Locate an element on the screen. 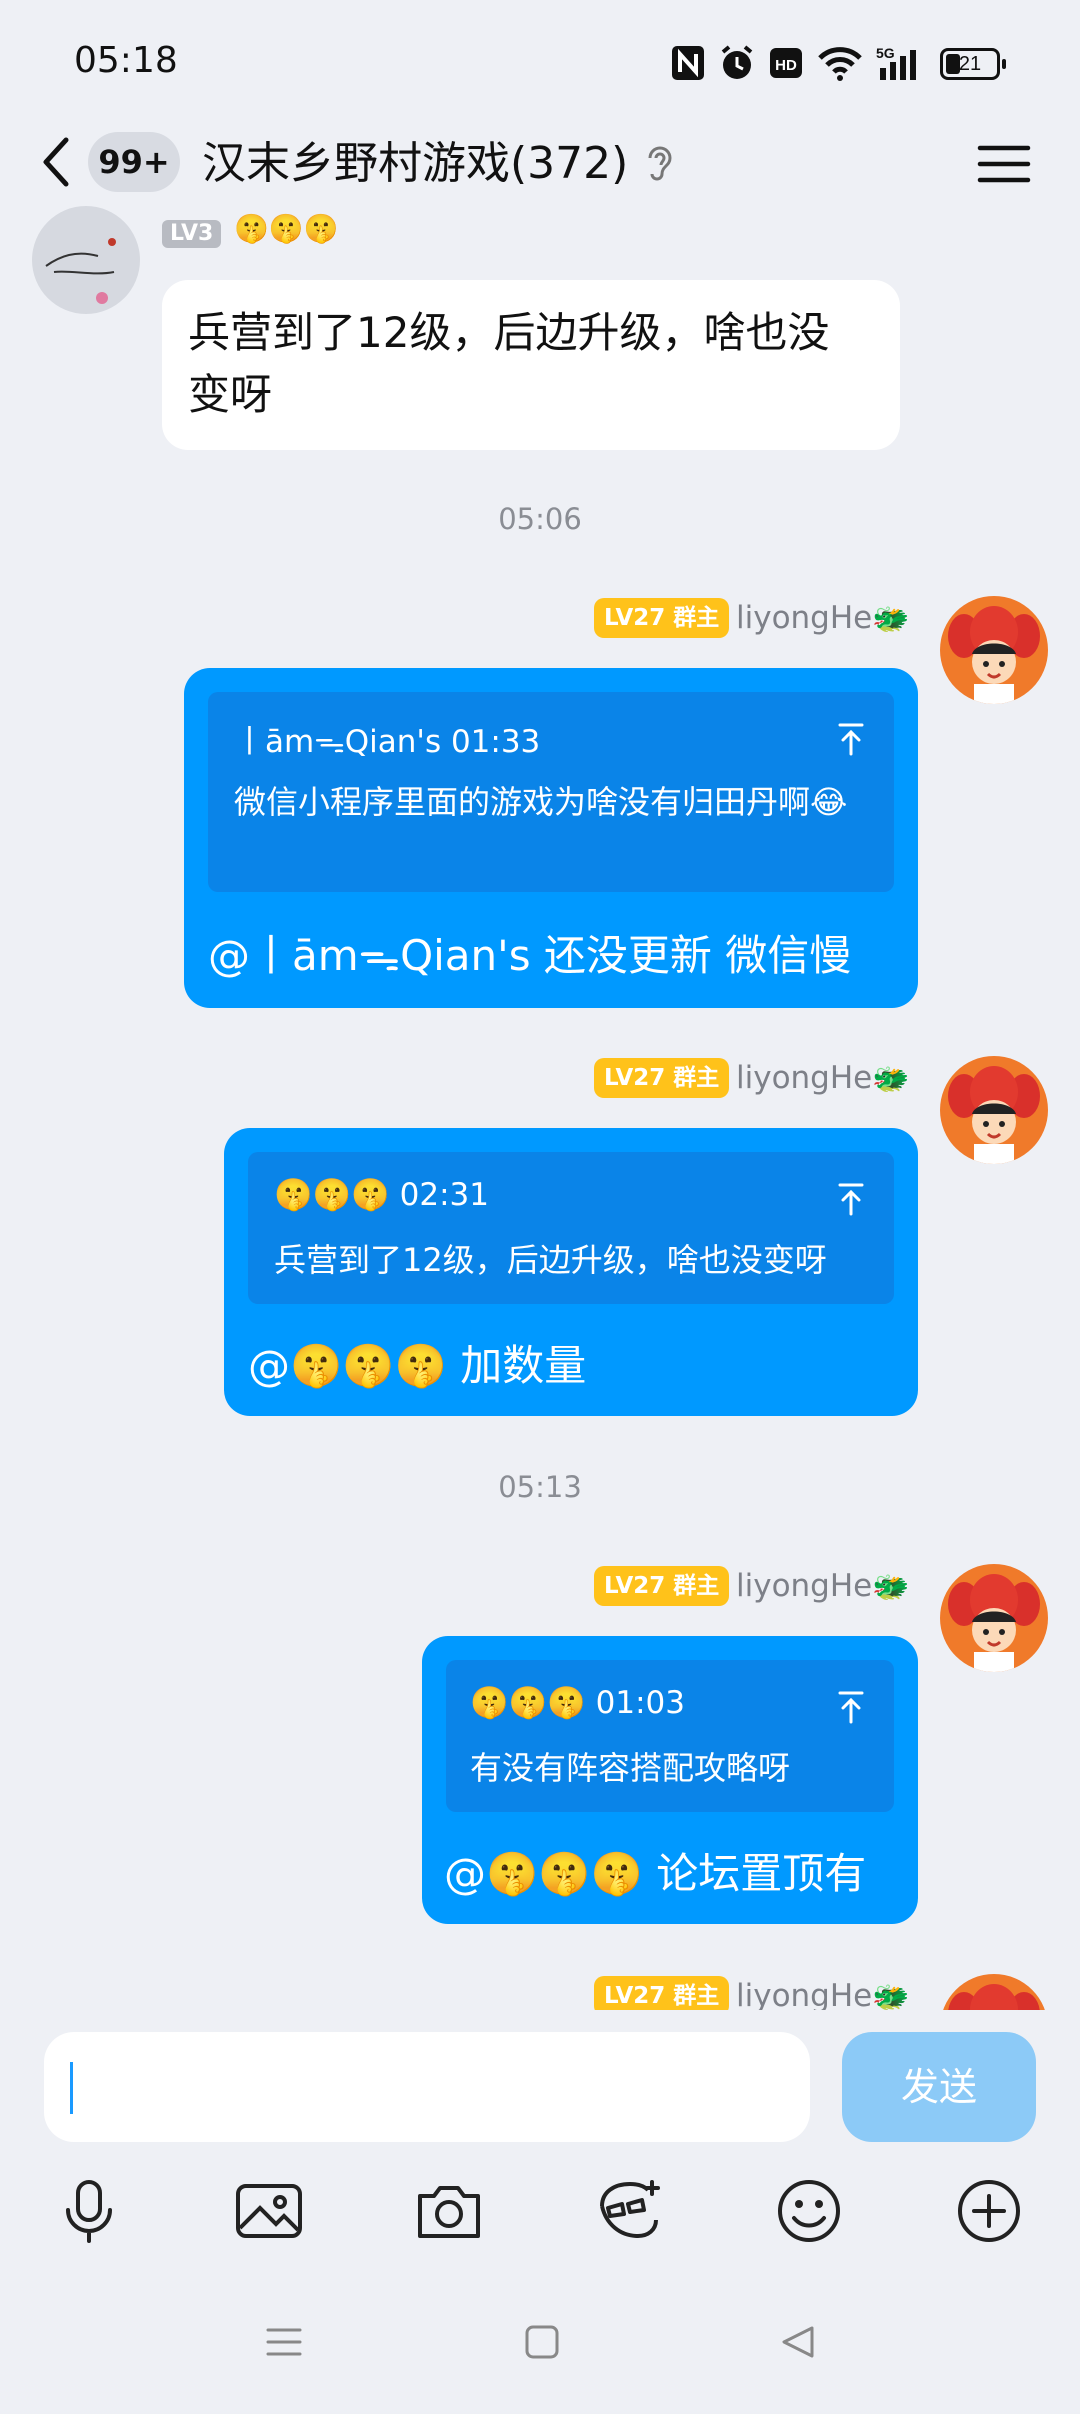 Image resolution: width=1080 pixels, height=2414 pixels. message-bubble: 🤫🤫🤫 02:31 兵营到了12级，后边升级，啥也没变呀 @🤫🤫🤫 加数量 is located at coordinates (571, 1272).